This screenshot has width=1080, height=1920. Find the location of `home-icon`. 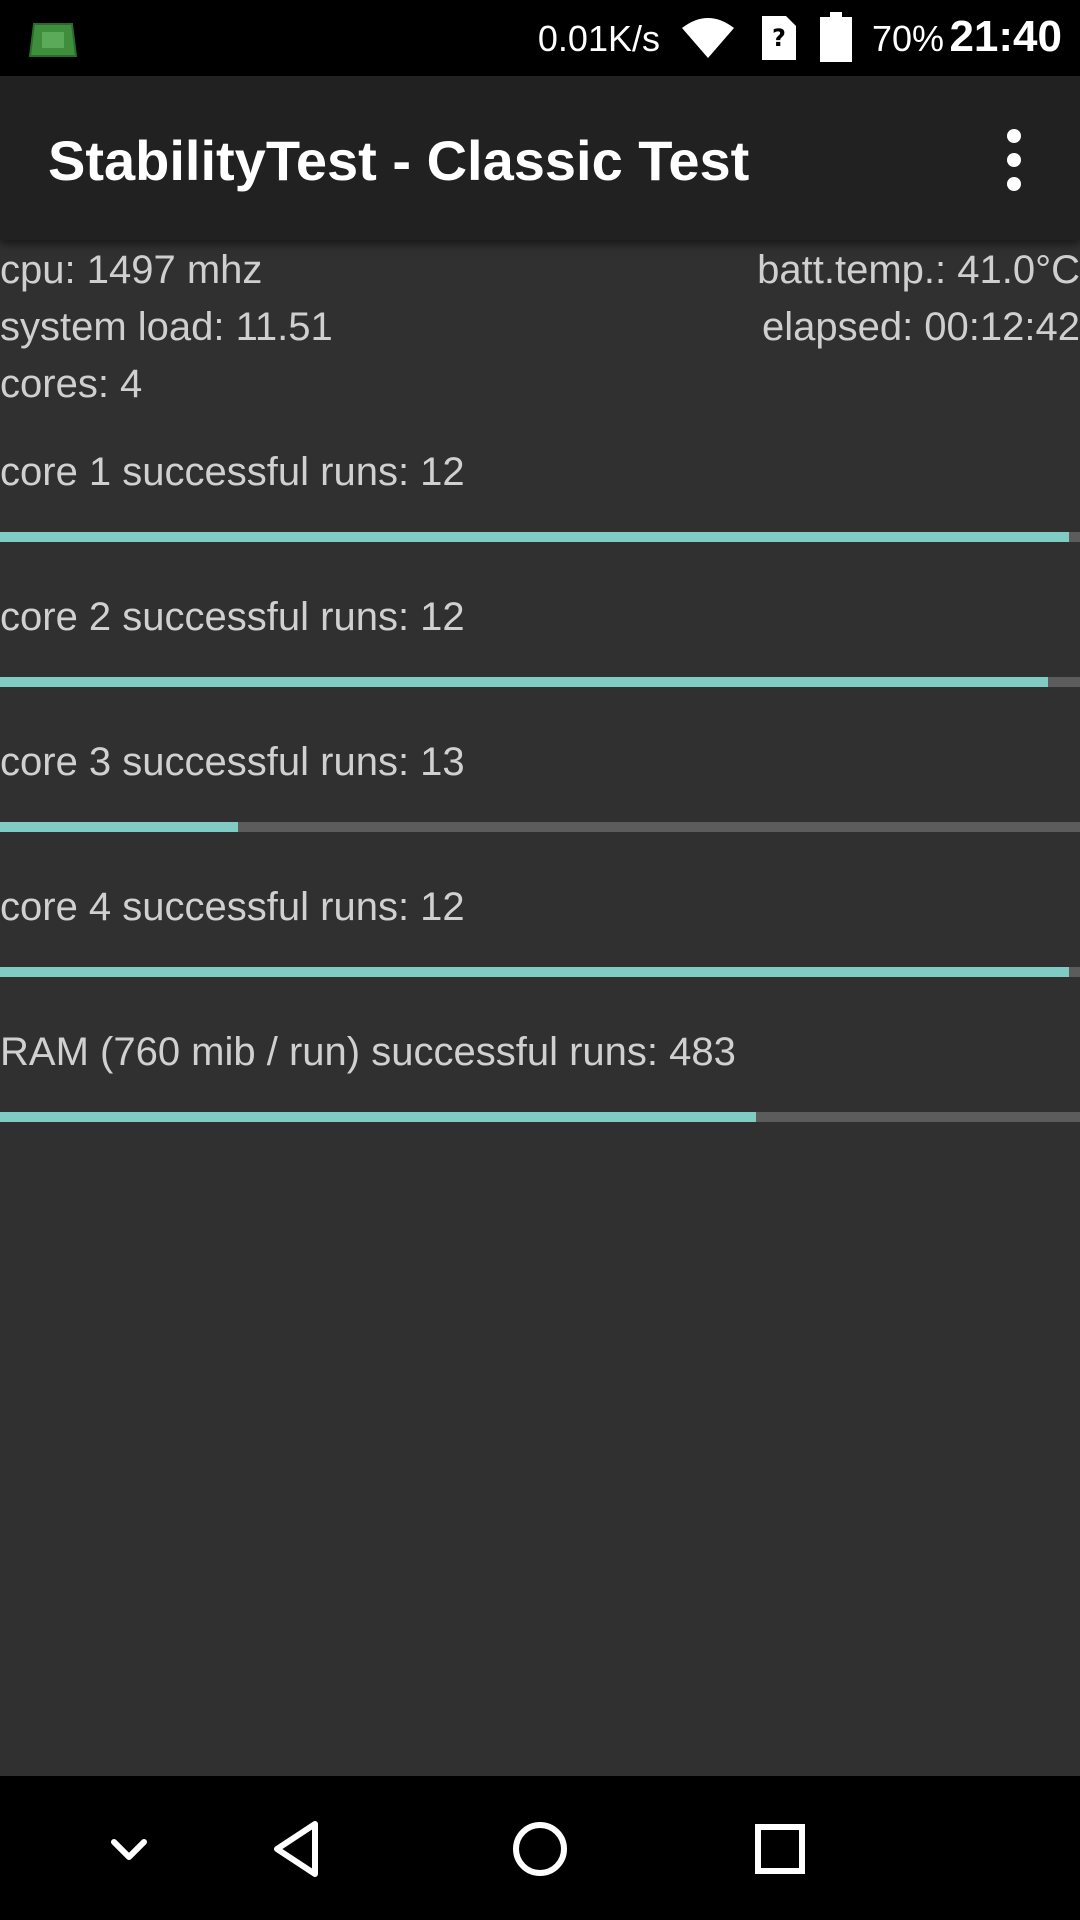

home-icon is located at coordinates (540, 1849).